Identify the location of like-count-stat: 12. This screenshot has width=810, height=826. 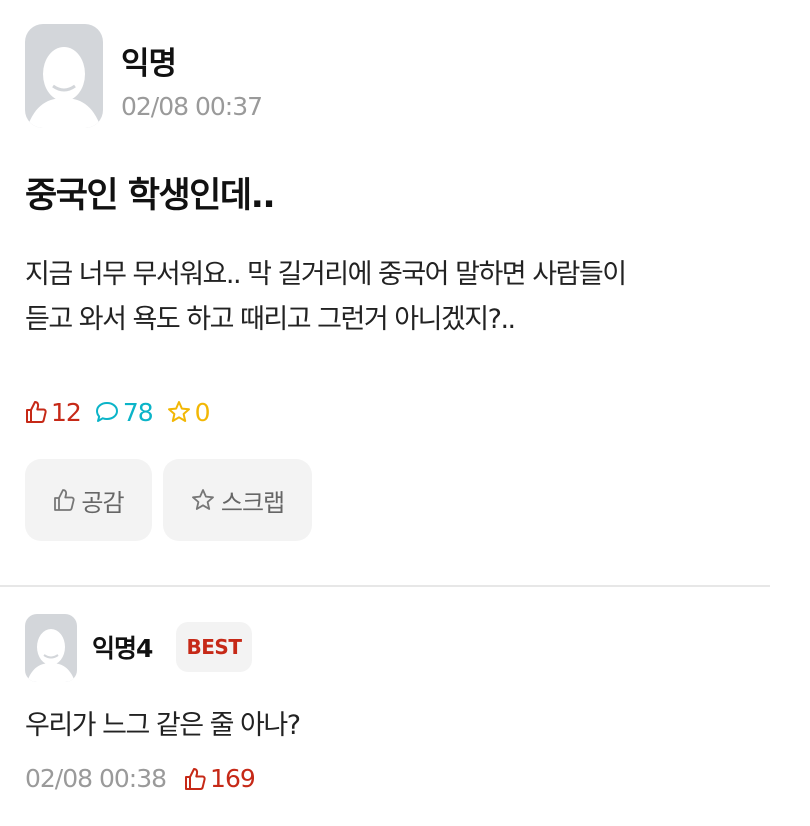
(53, 412).